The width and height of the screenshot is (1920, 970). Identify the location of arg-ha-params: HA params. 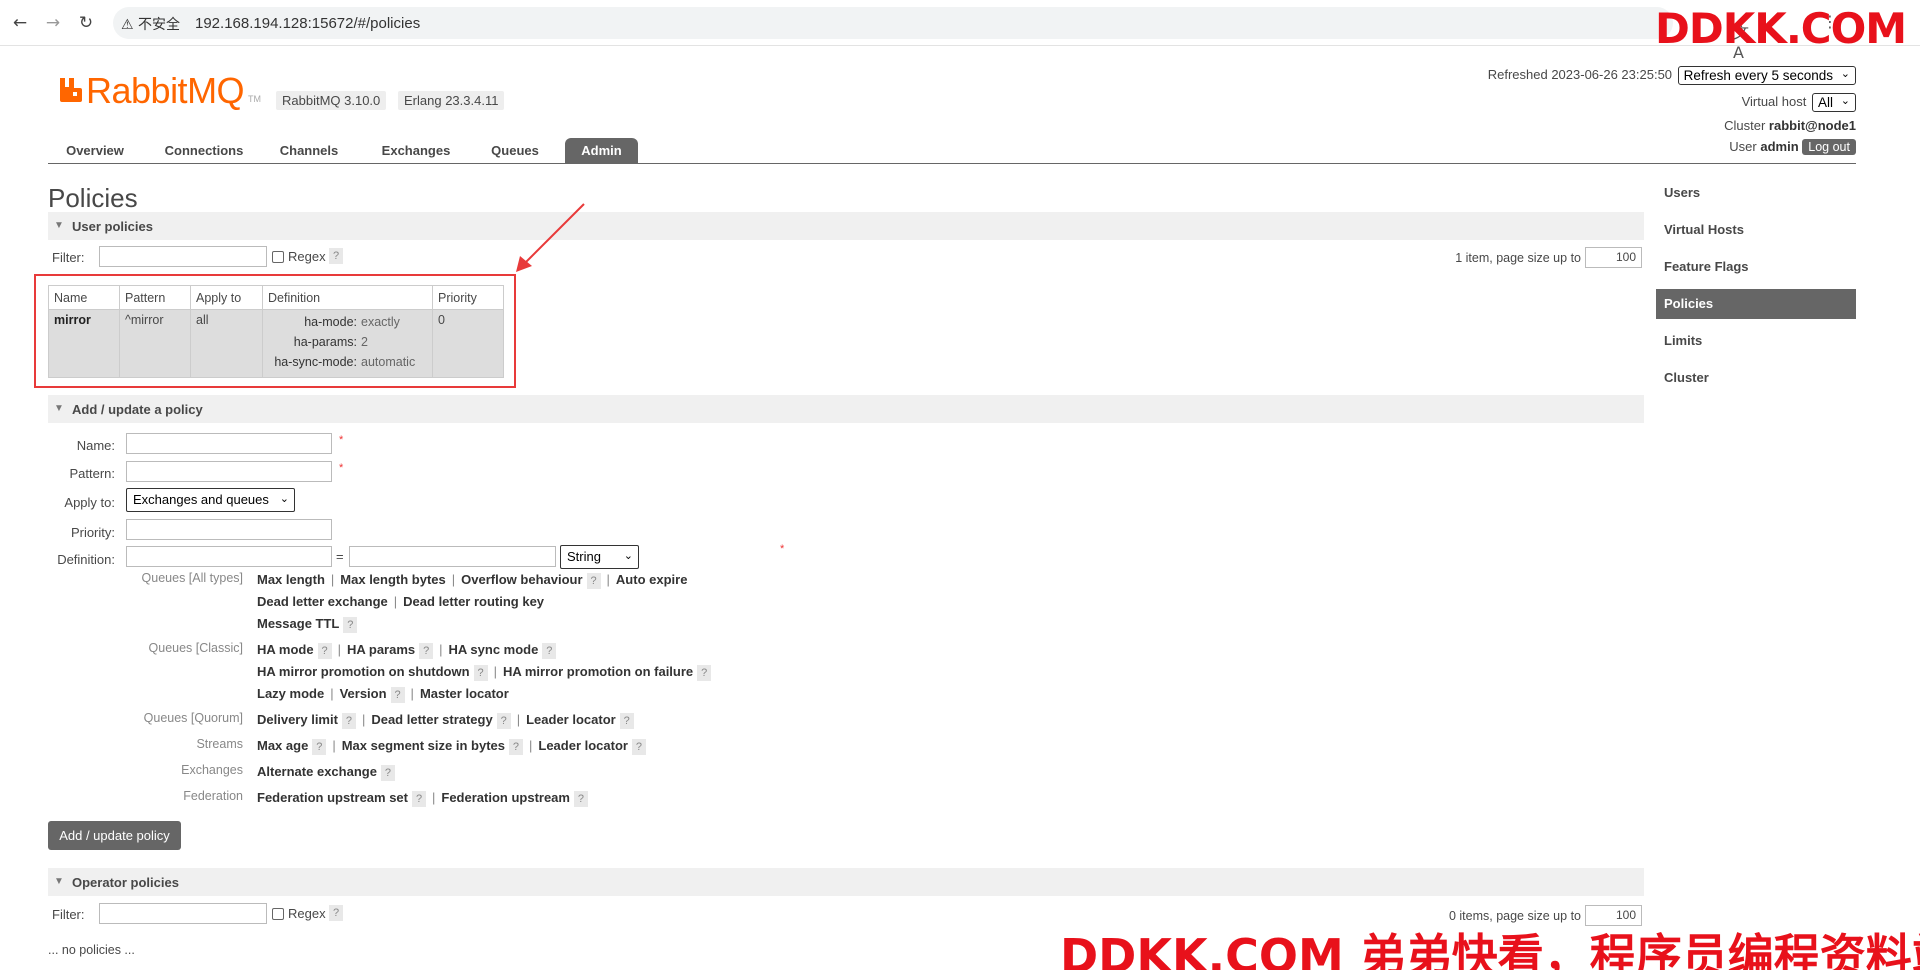
(381, 649).